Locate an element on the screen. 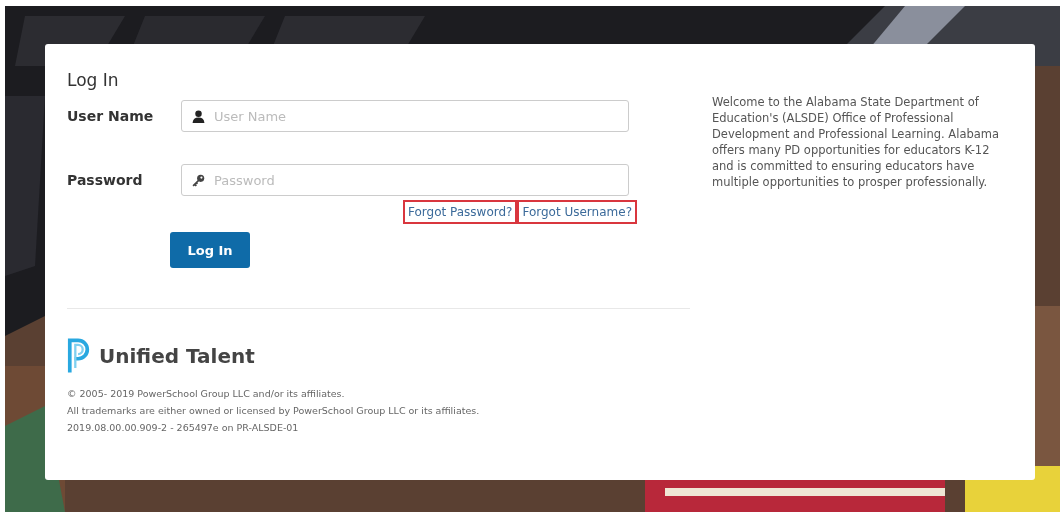 This screenshot has width=1060, height=512. form-title: Log In is located at coordinates (93, 80).